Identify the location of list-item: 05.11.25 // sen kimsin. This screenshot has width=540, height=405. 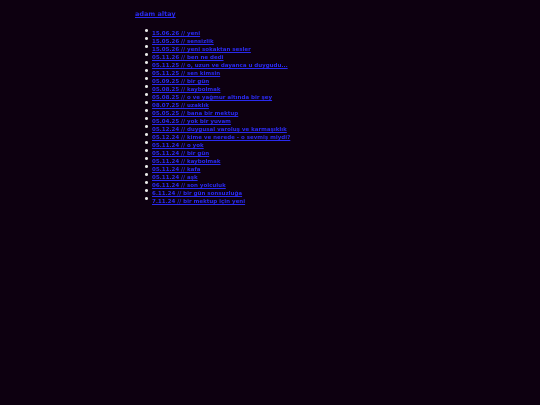
(217, 71).